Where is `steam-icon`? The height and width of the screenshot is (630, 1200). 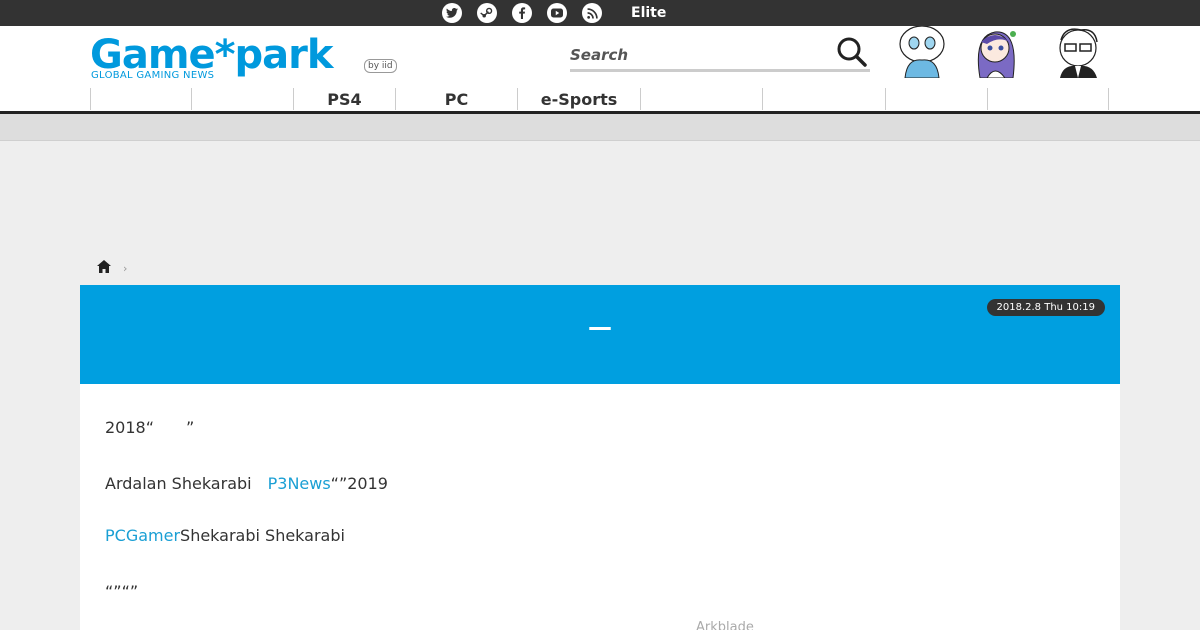 steam-icon is located at coordinates (487, 13).